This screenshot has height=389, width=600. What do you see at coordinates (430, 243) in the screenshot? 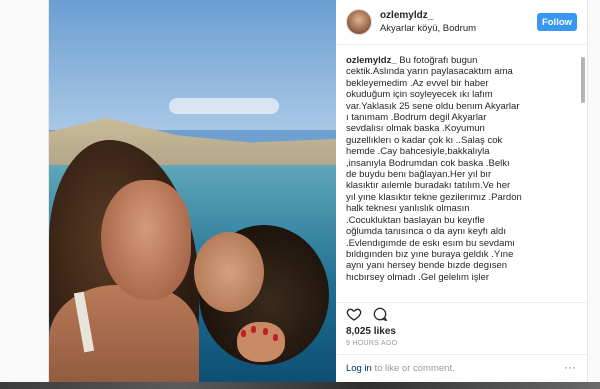
I see `caption-line: .Evlendıgımde de eskı esım bu sevdamı` at bounding box center [430, 243].